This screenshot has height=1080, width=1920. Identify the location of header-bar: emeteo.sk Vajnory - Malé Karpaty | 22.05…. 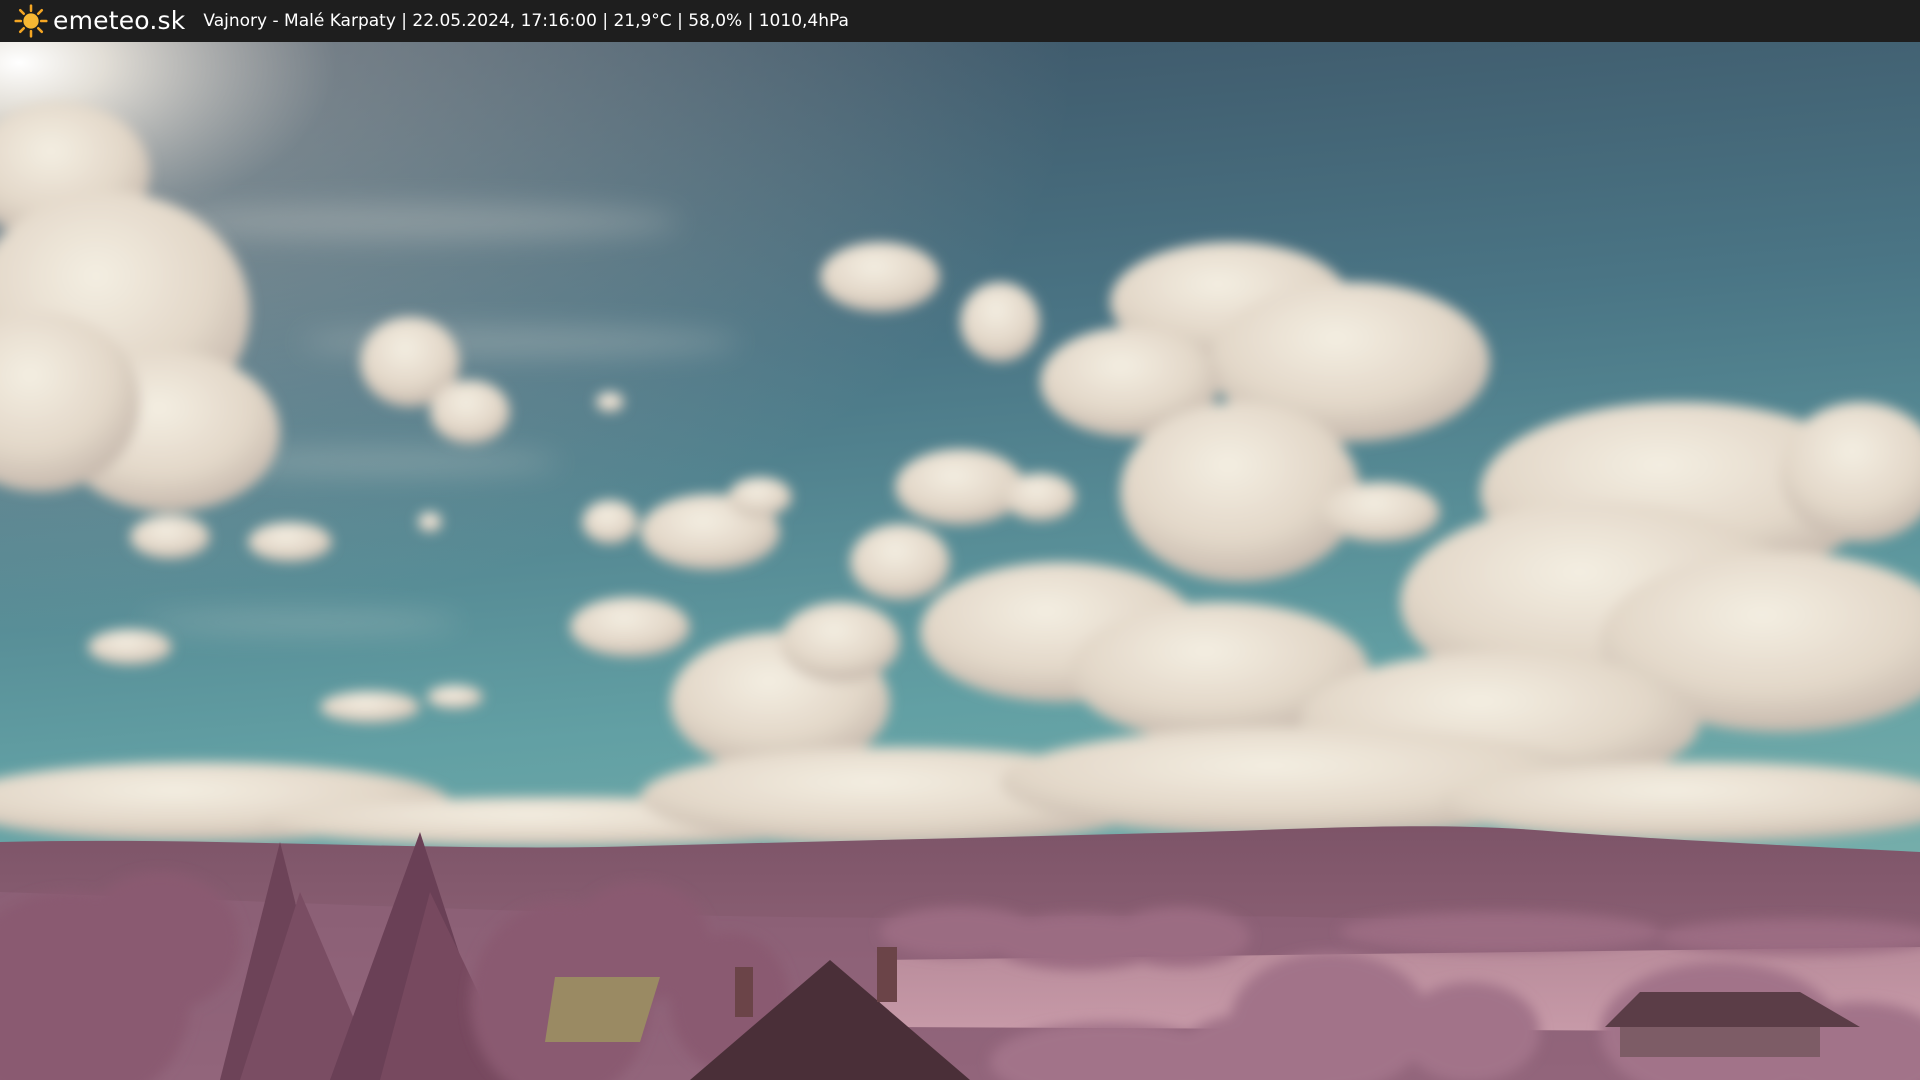
(960, 21).